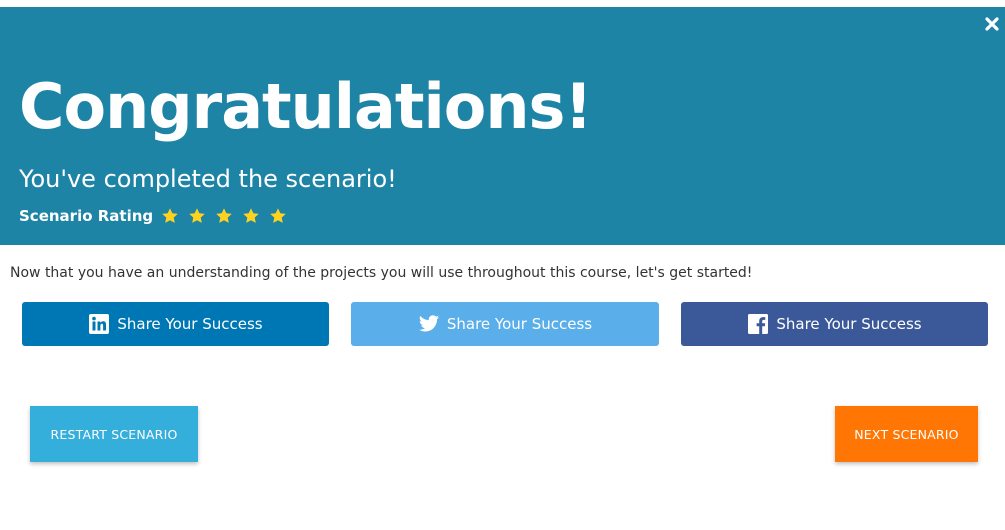 Image resolution: width=1005 pixels, height=530 pixels. I want to click on scenario-rating: Scenario Rating, so click(157, 216).